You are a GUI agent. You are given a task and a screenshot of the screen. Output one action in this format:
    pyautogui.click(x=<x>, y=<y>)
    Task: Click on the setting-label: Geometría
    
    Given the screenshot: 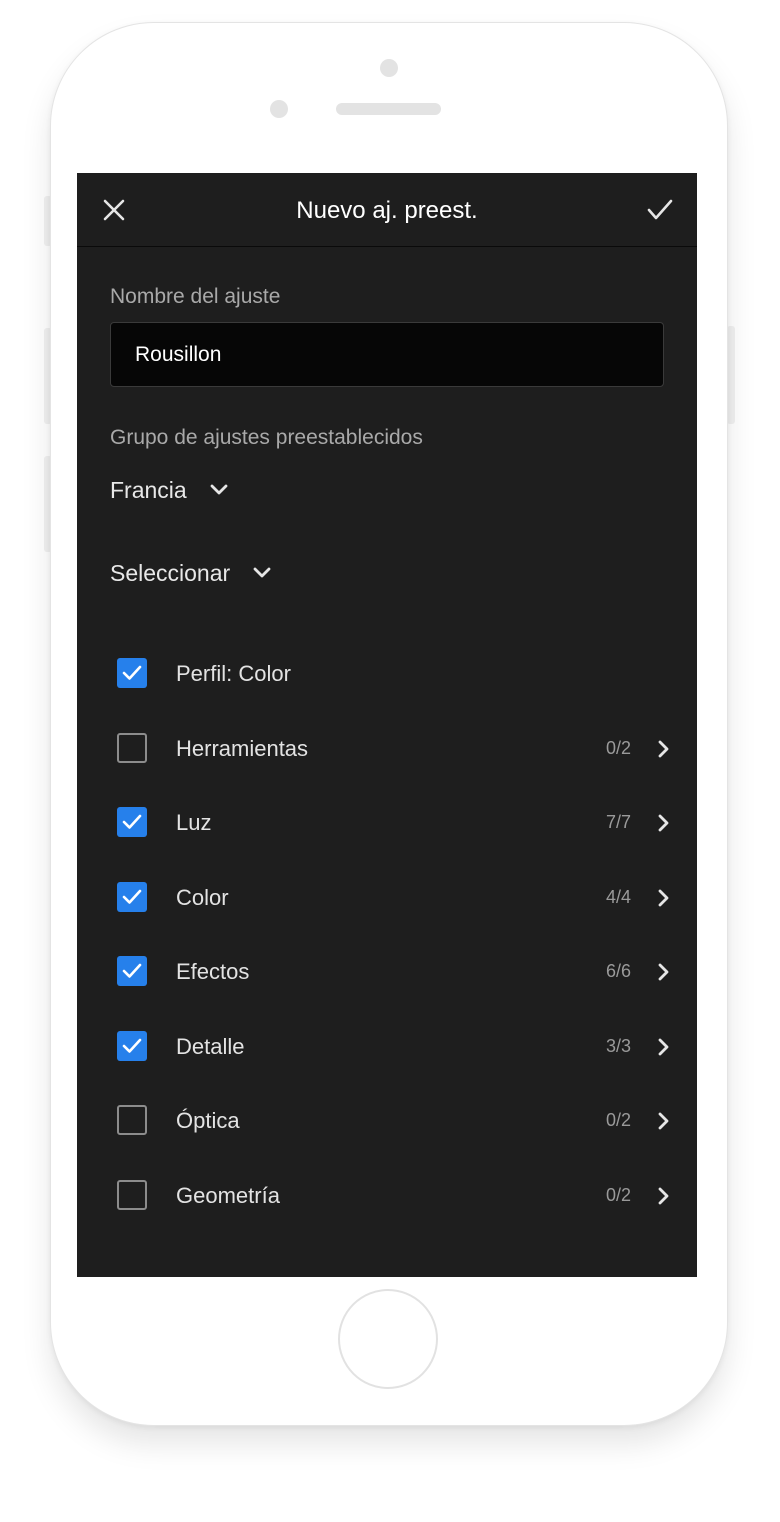 What is the action you would take?
    pyautogui.click(x=228, y=1195)
    